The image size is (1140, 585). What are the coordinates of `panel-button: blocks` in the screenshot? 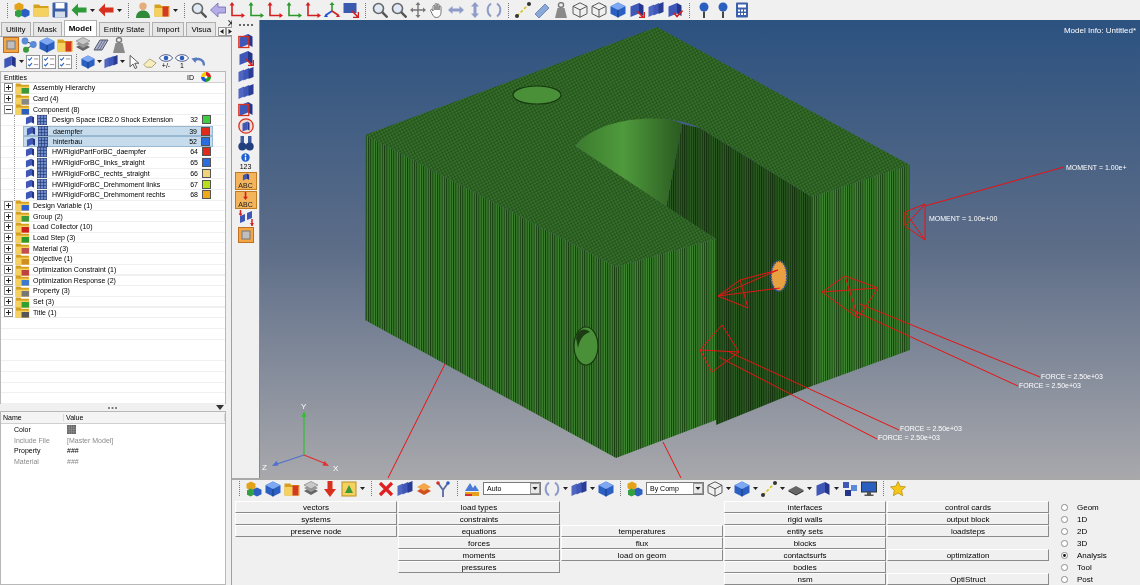 It's located at (805, 543).